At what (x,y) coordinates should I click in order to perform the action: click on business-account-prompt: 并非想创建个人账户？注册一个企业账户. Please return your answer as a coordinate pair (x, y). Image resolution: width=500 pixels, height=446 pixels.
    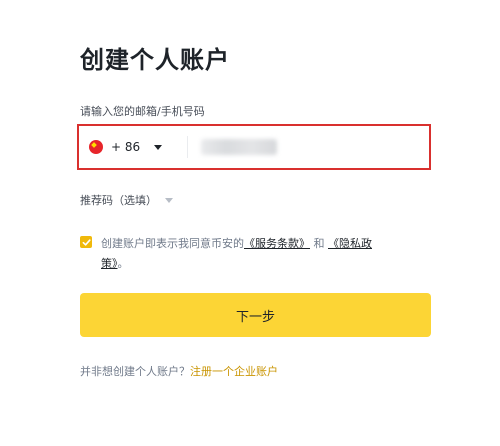
    Looking at the image, I should click on (179, 371).